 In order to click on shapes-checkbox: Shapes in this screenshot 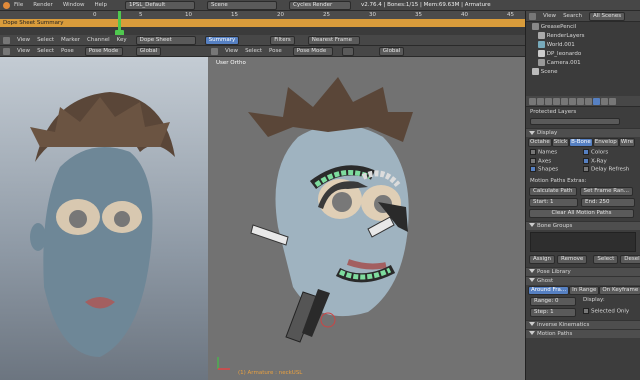, I will do `click(556, 169)`.